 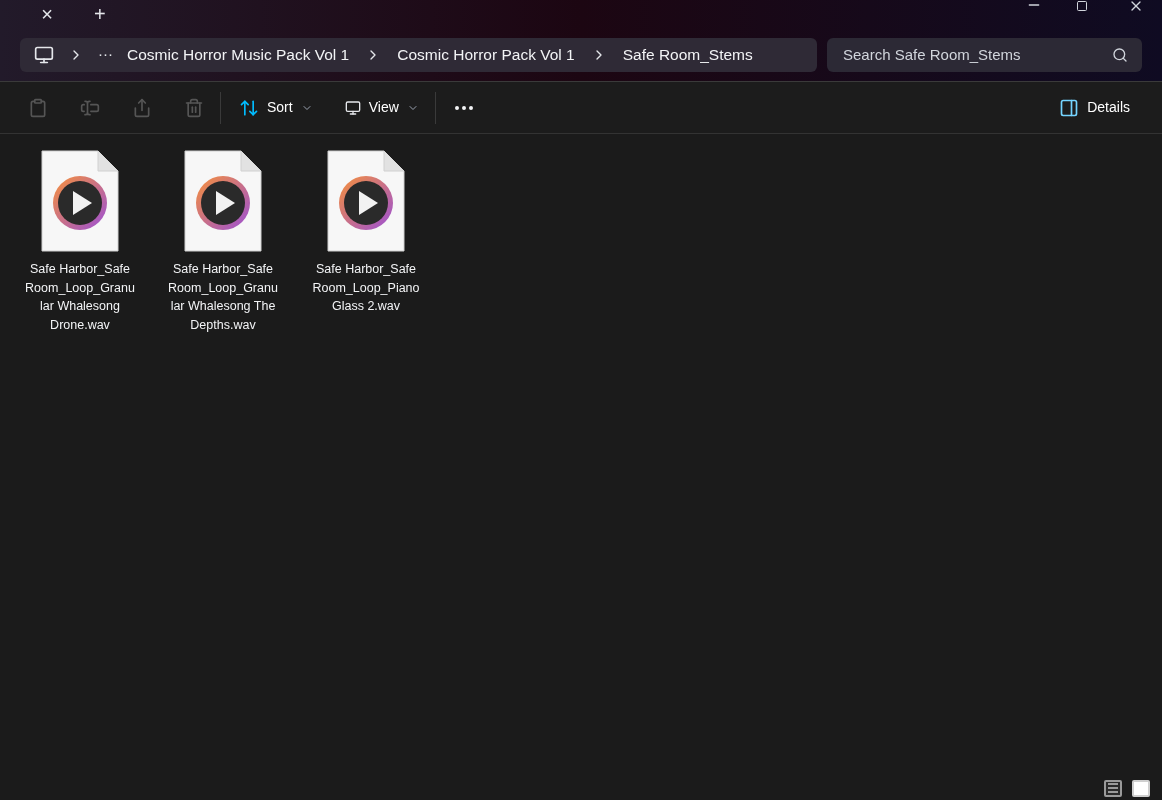 What do you see at coordinates (105, 54) in the screenshot?
I see `breadcrumb-overflow: ···` at bounding box center [105, 54].